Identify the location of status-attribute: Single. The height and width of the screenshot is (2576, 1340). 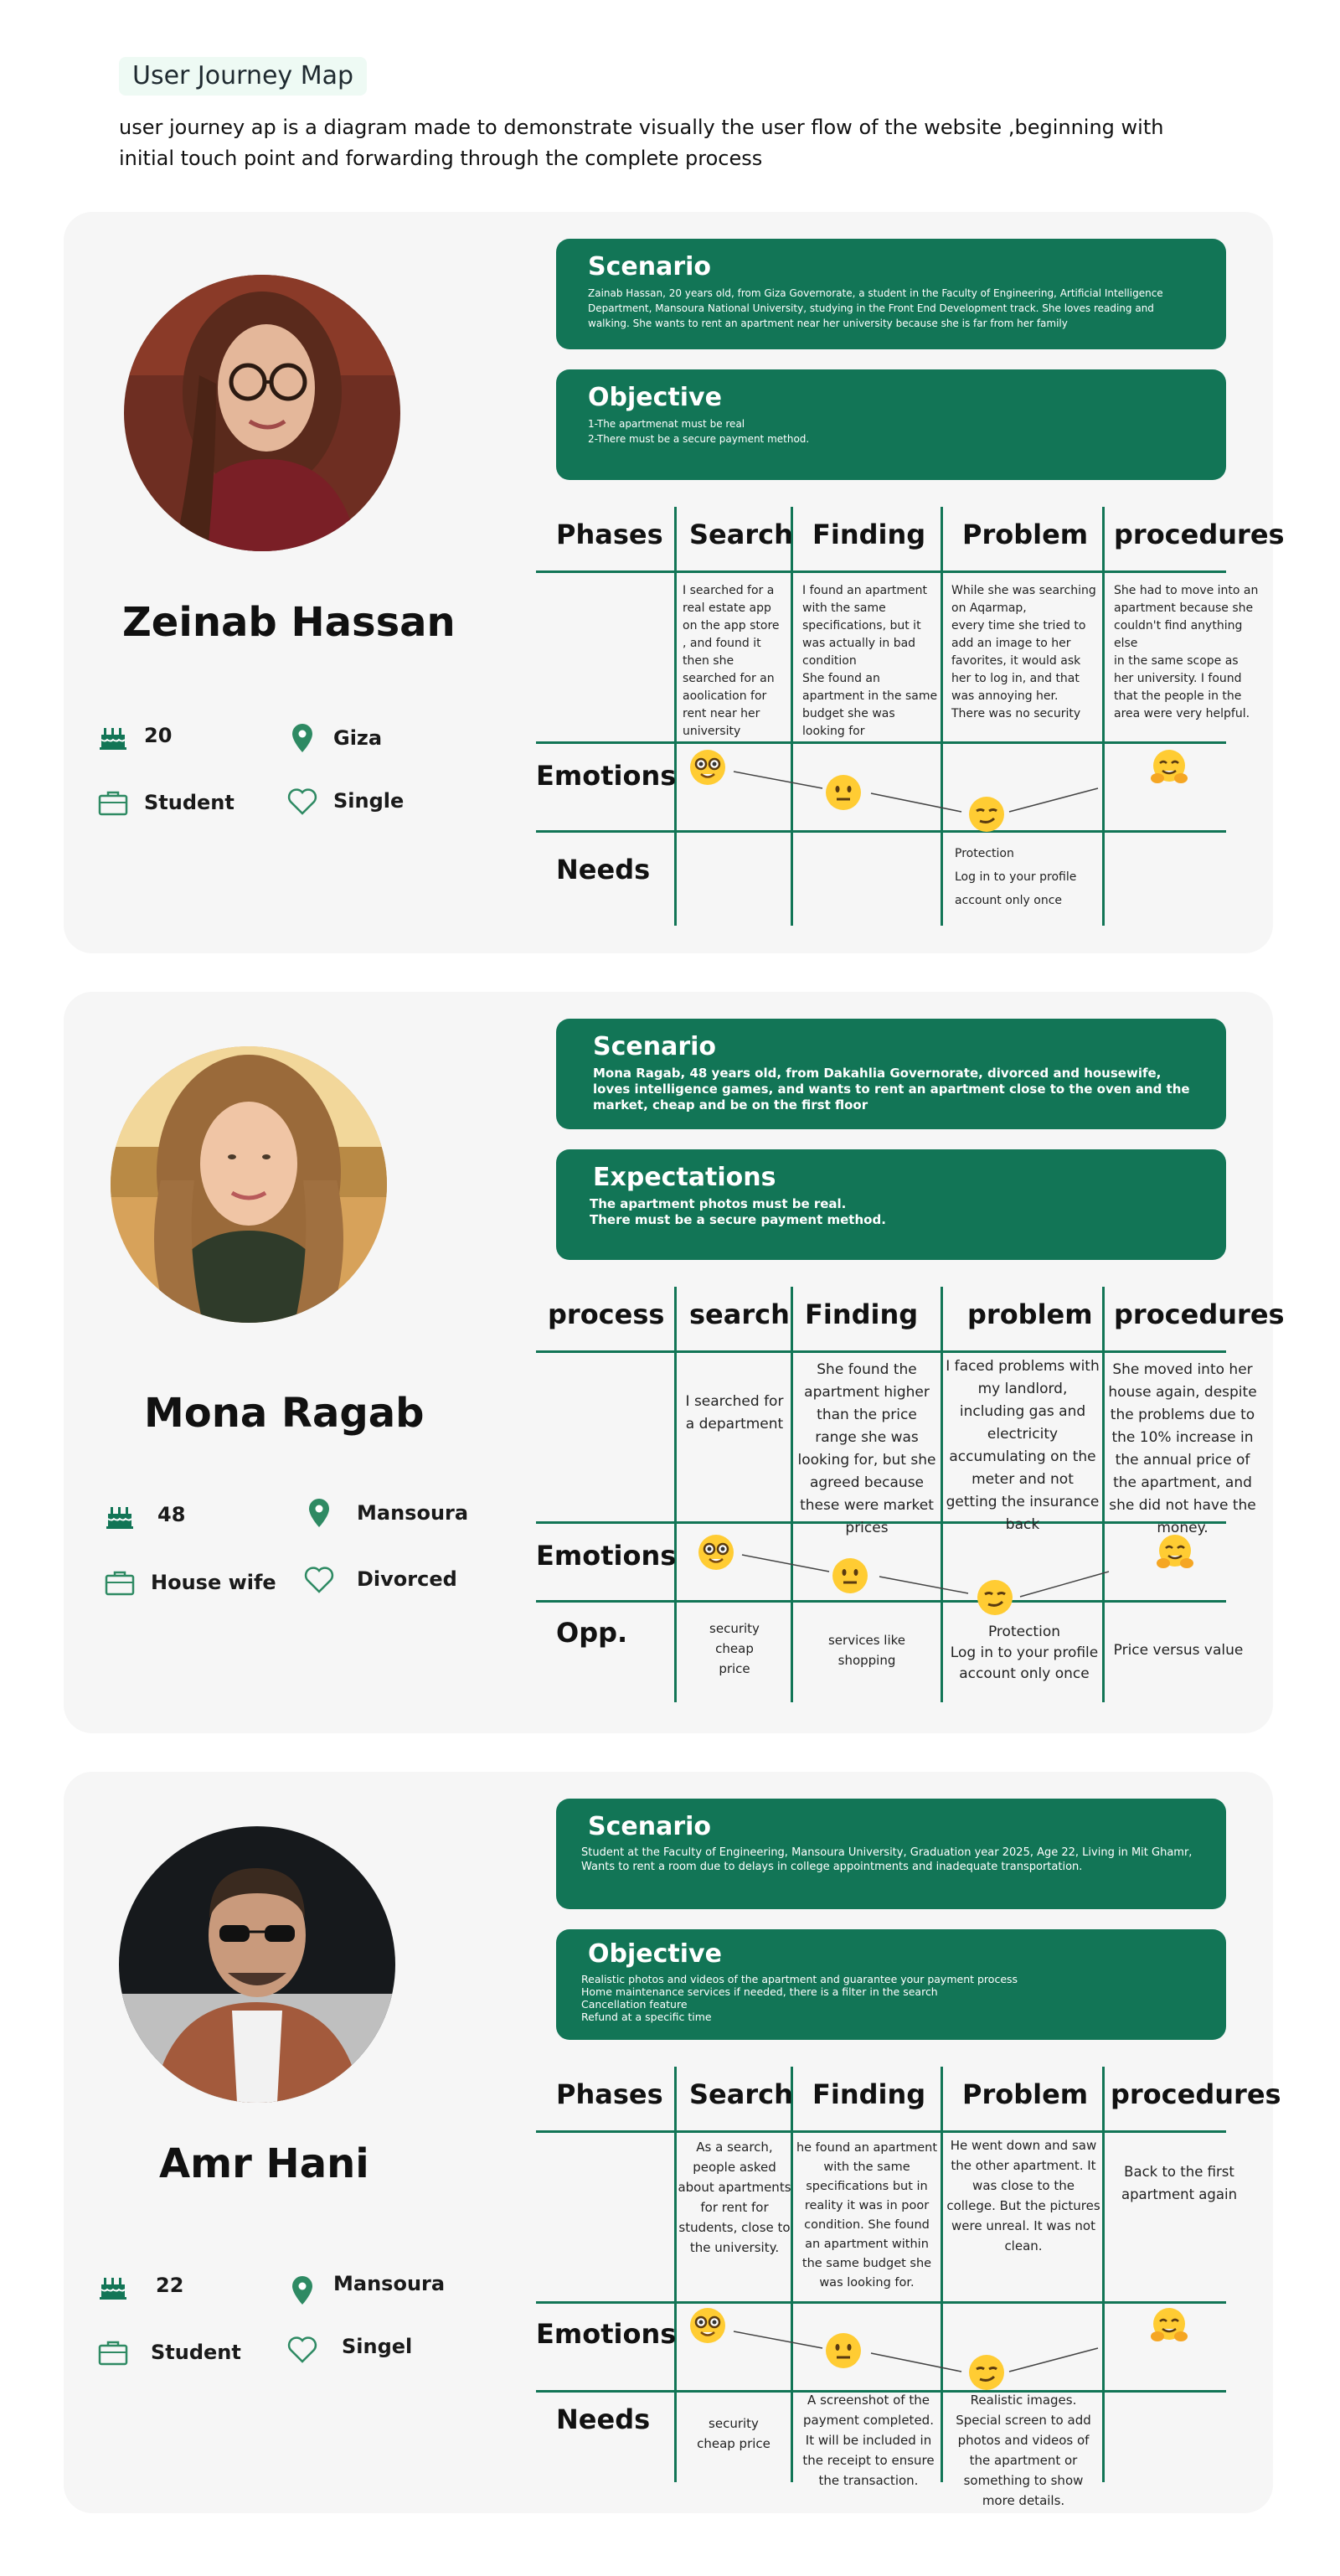
(345, 801).